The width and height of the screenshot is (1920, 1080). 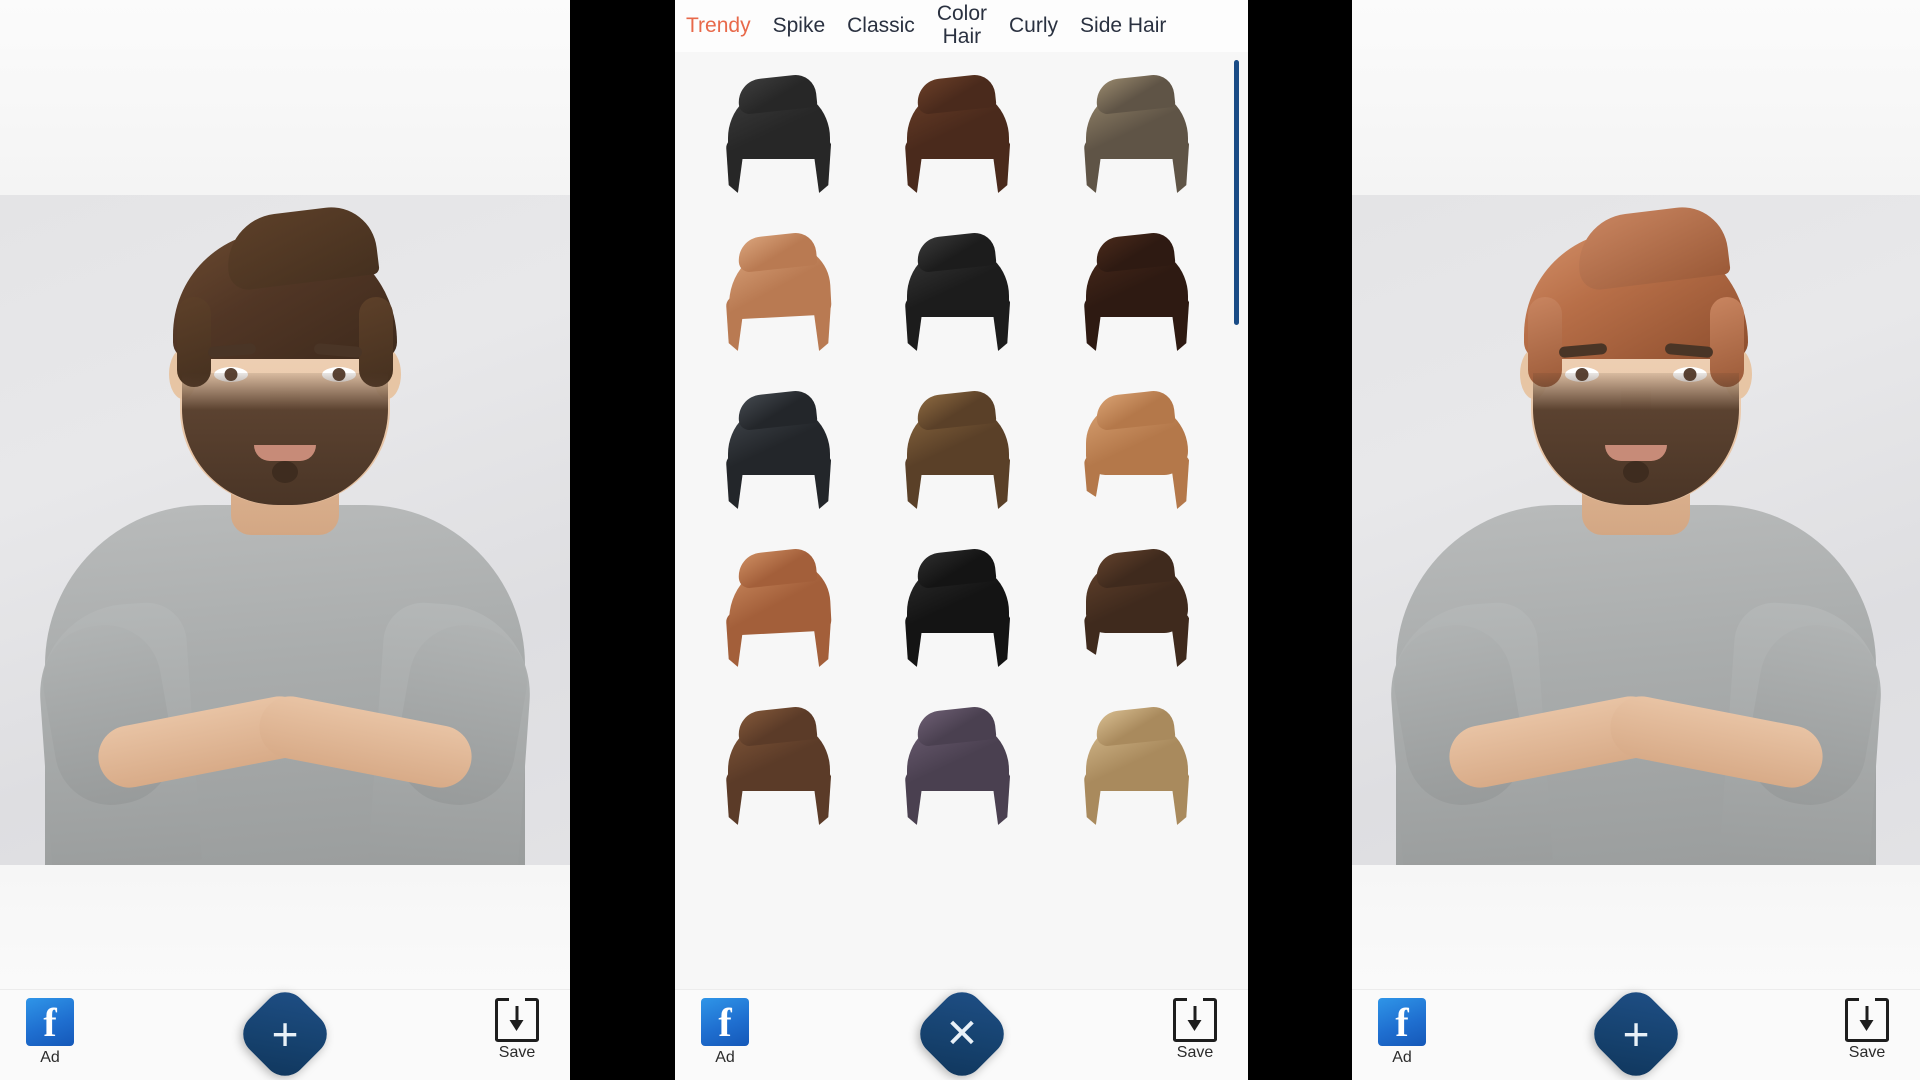 I want to click on left-bottom-bar: Ad + Save, so click(x=285, y=1031).